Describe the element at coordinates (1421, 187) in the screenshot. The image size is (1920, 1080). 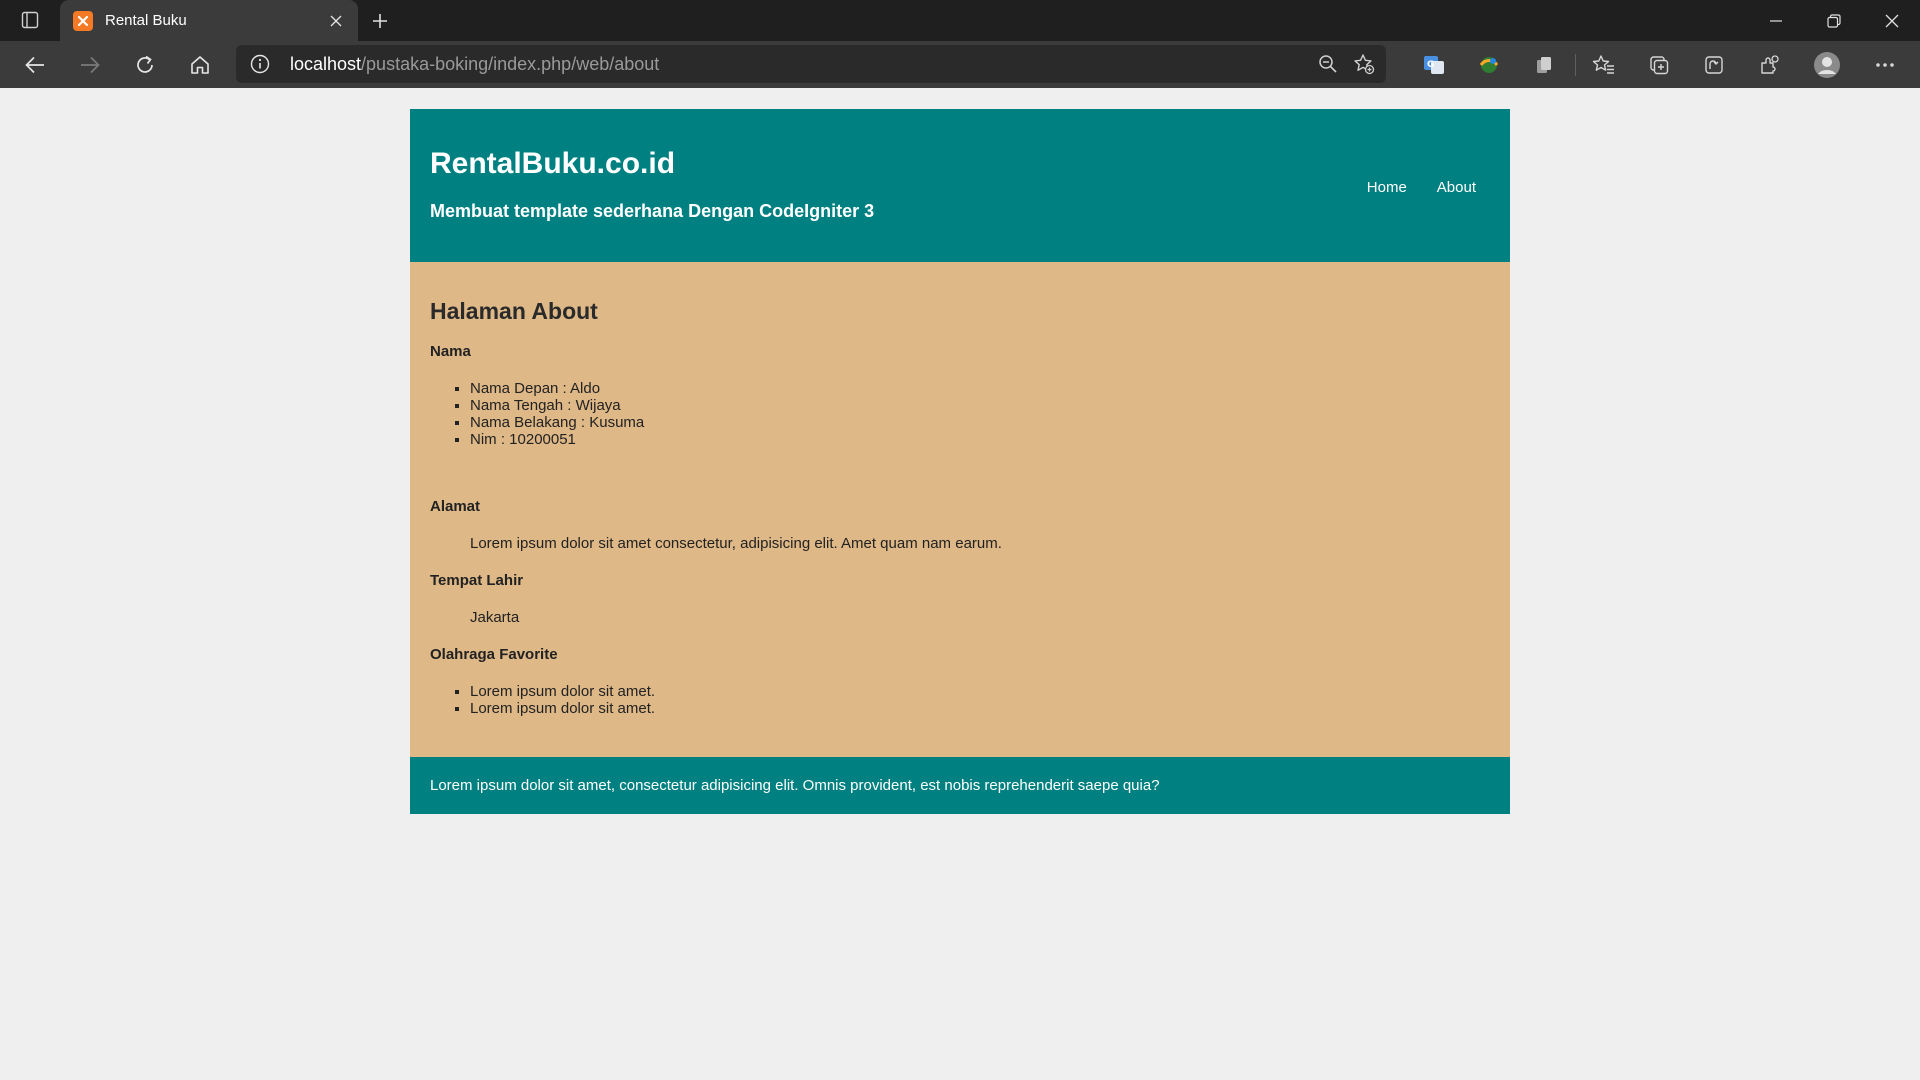
I see `site-nav: Home About` at that location.